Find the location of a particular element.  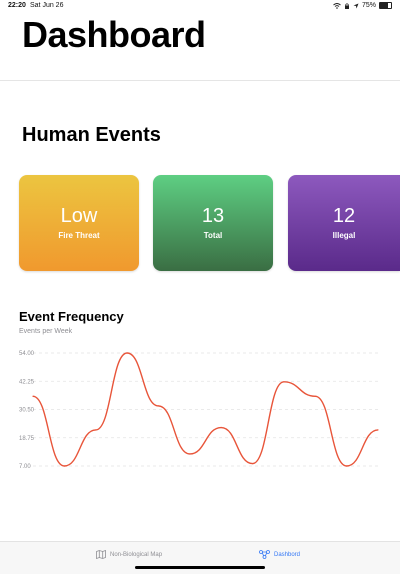

chart-subtitle: Events per Week is located at coordinates (46, 331).